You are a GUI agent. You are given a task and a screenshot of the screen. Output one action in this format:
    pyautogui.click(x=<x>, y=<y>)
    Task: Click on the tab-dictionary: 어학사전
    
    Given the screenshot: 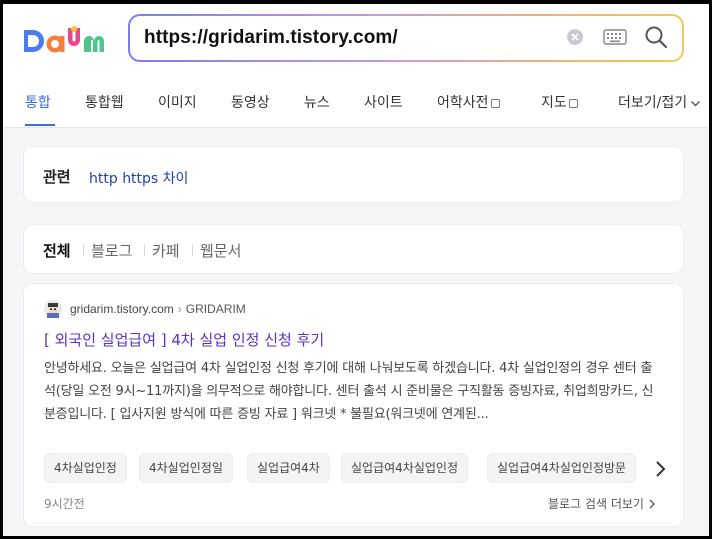 What is the action you would take?
    pyautogui.click(x=468, y=102)
    